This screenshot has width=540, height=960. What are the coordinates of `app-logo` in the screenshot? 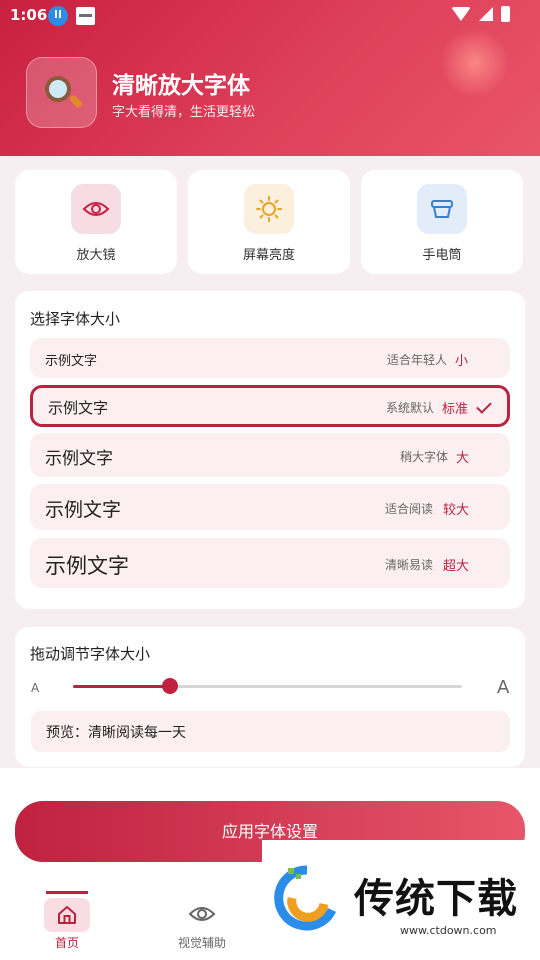 It's located at (61, 92).